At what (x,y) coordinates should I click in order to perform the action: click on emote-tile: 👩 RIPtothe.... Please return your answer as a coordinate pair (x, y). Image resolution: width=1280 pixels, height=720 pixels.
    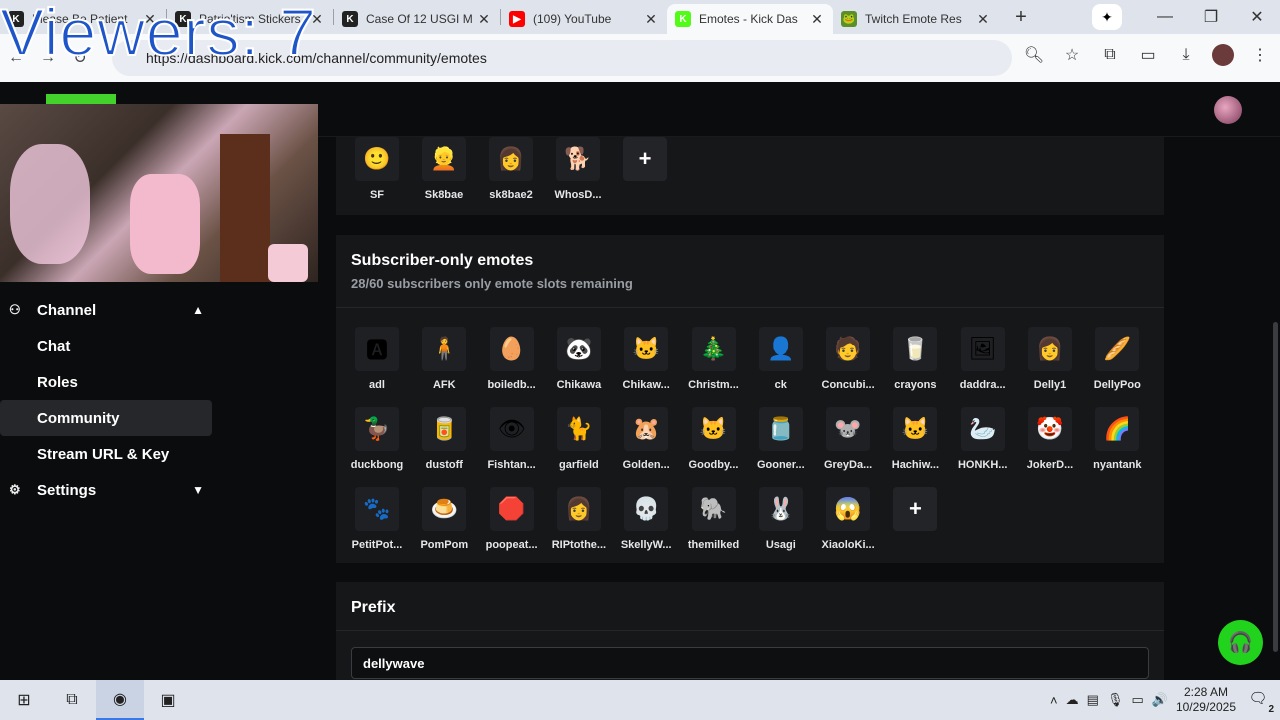
    Looking at the image, I should click on (579, 519).